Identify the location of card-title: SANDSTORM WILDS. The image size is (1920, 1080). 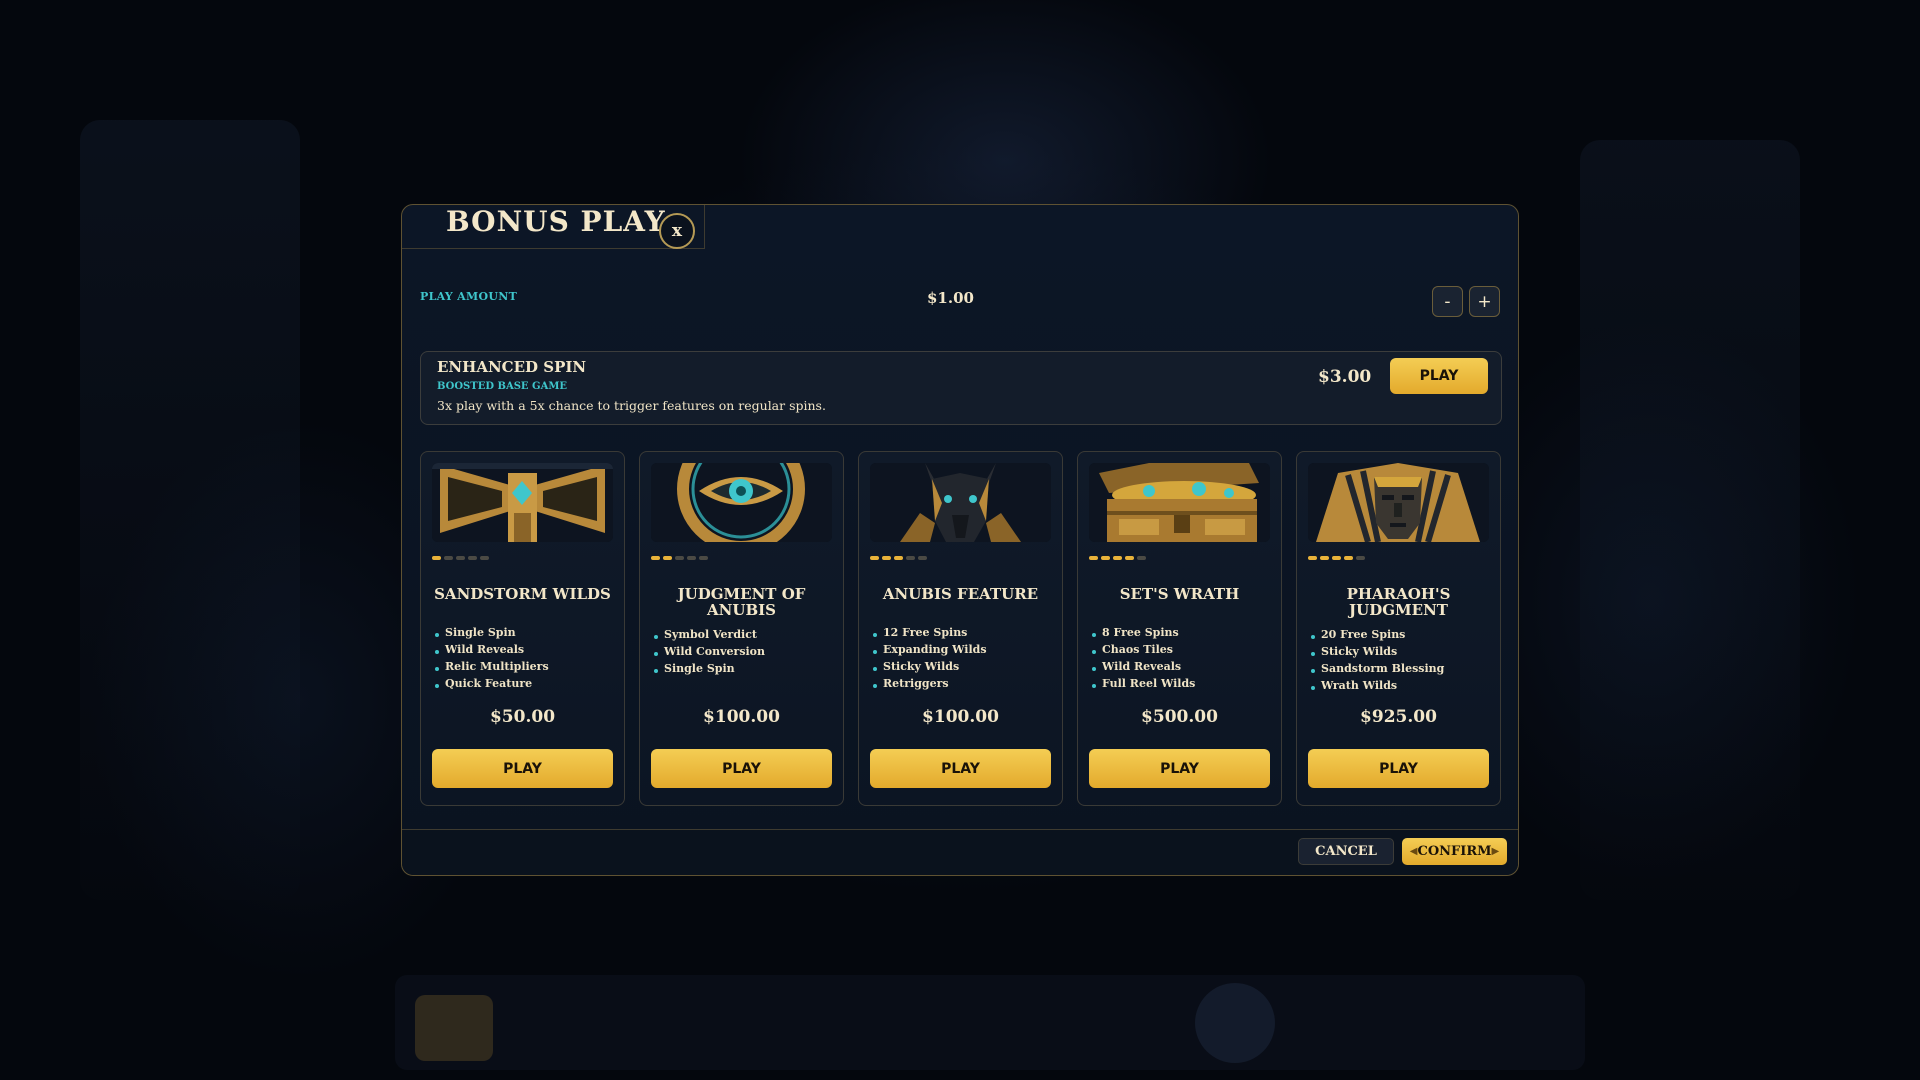
(522, 594).